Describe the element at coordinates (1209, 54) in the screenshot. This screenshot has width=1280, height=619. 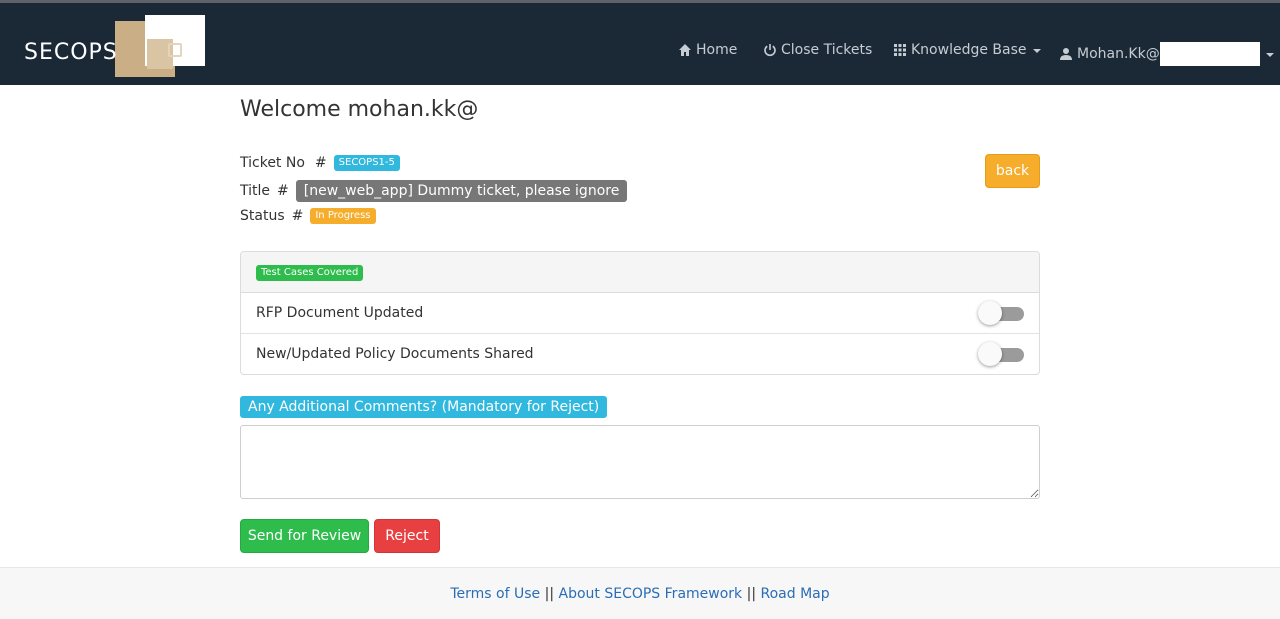
I see `redacted-box` at that location.